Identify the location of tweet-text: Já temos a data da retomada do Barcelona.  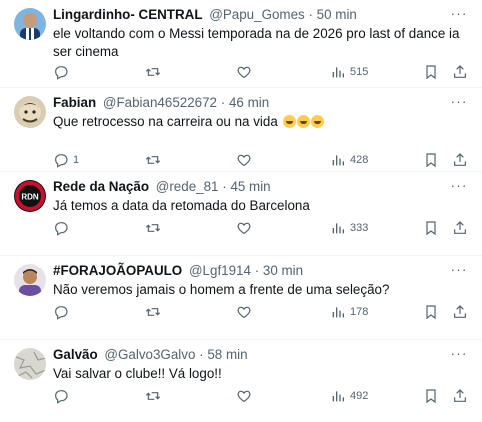
(181, 205).